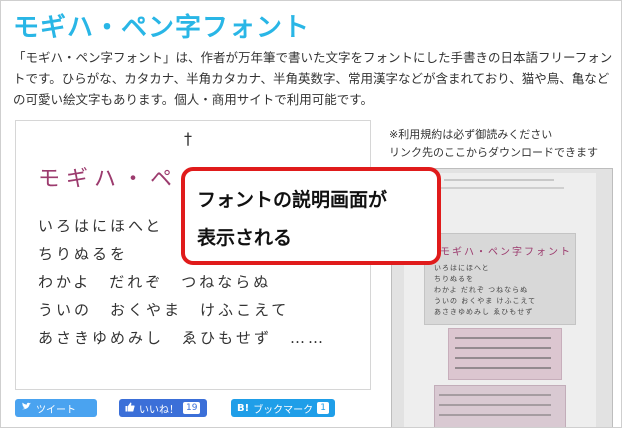  Describe the element at coordinates (26, 408) in the screenshot. I see `bird-icon` at that location.